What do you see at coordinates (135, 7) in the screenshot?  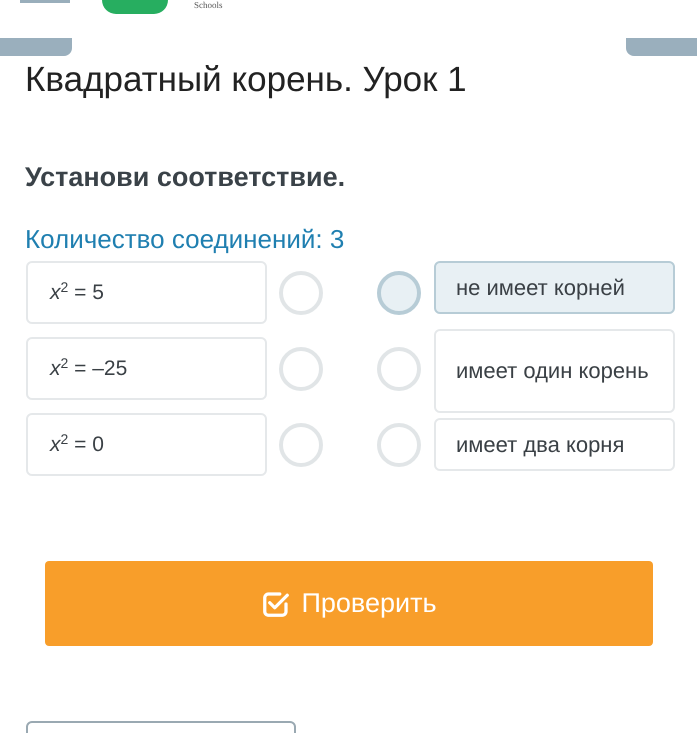 I see `logo-icon` at bounding box center [135, 7].